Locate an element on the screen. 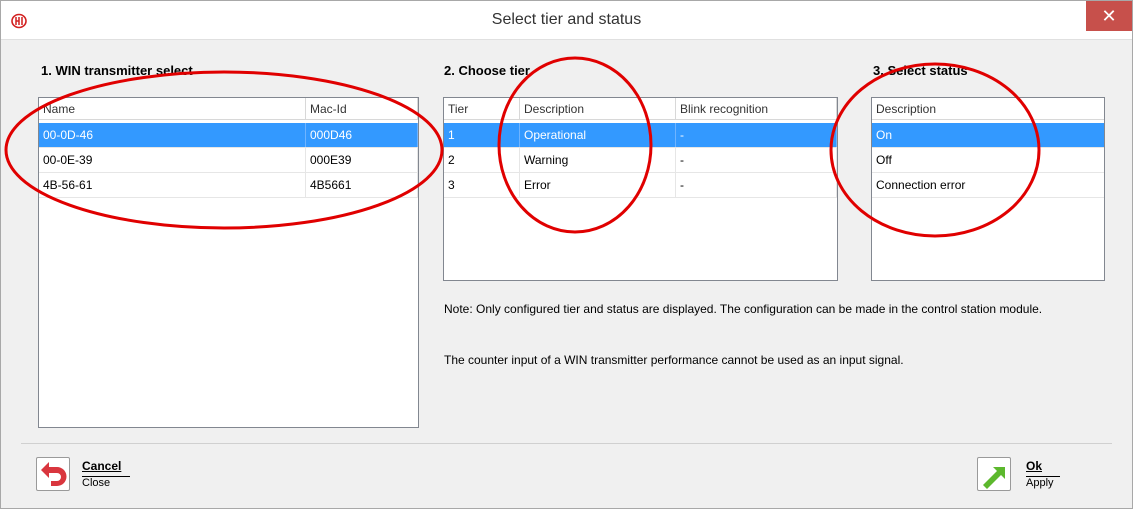 The image size is (1133, 509). ok-button: Ok Apply is located at coordinates (1032, 477).